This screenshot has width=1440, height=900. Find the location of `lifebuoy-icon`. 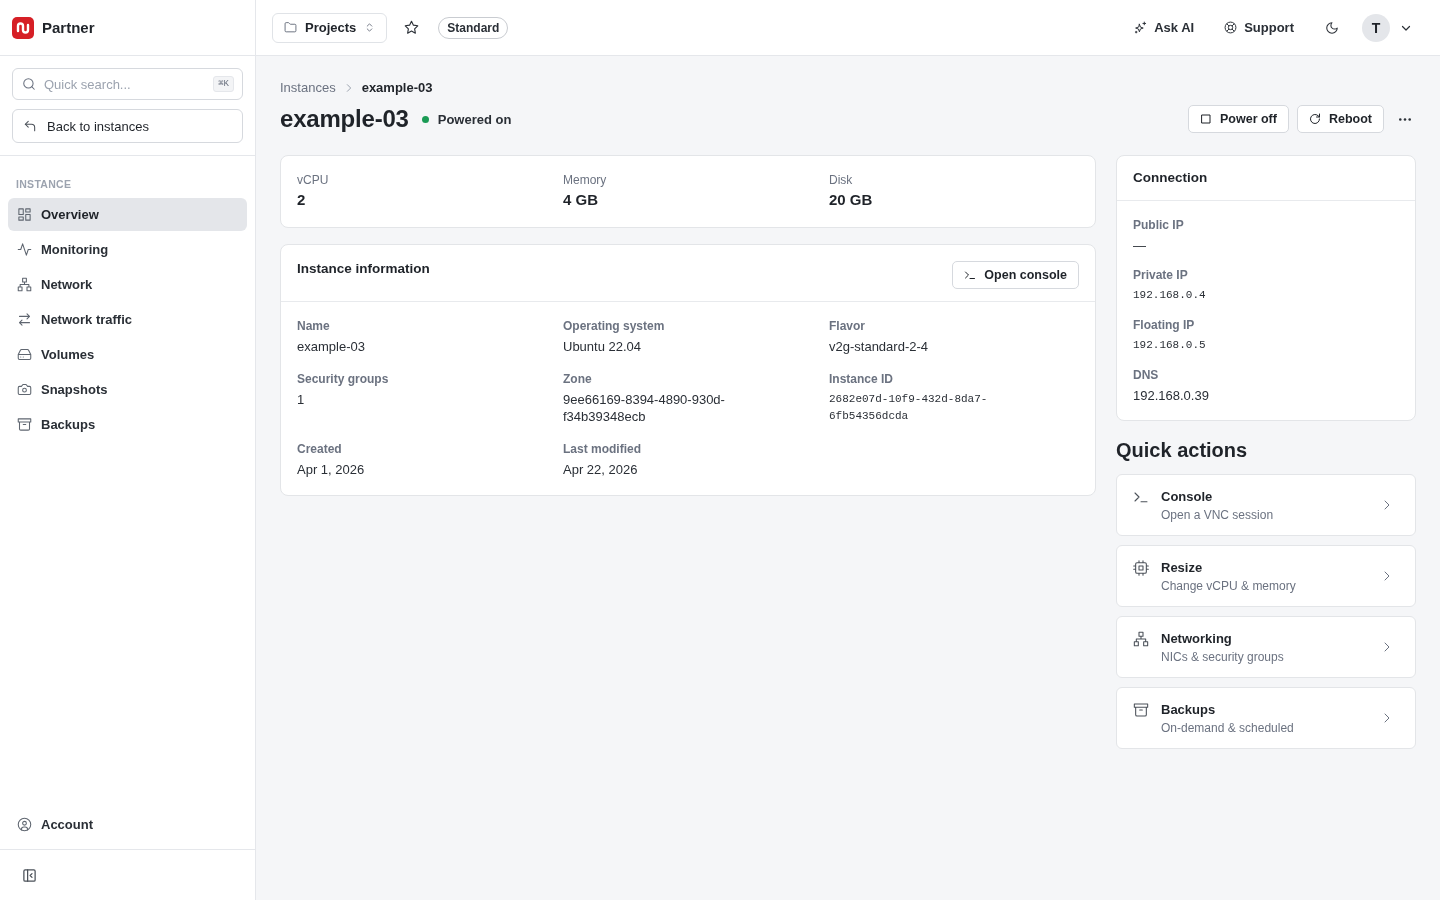

lifebuoy-icon is located at coordinates (1231, 27).